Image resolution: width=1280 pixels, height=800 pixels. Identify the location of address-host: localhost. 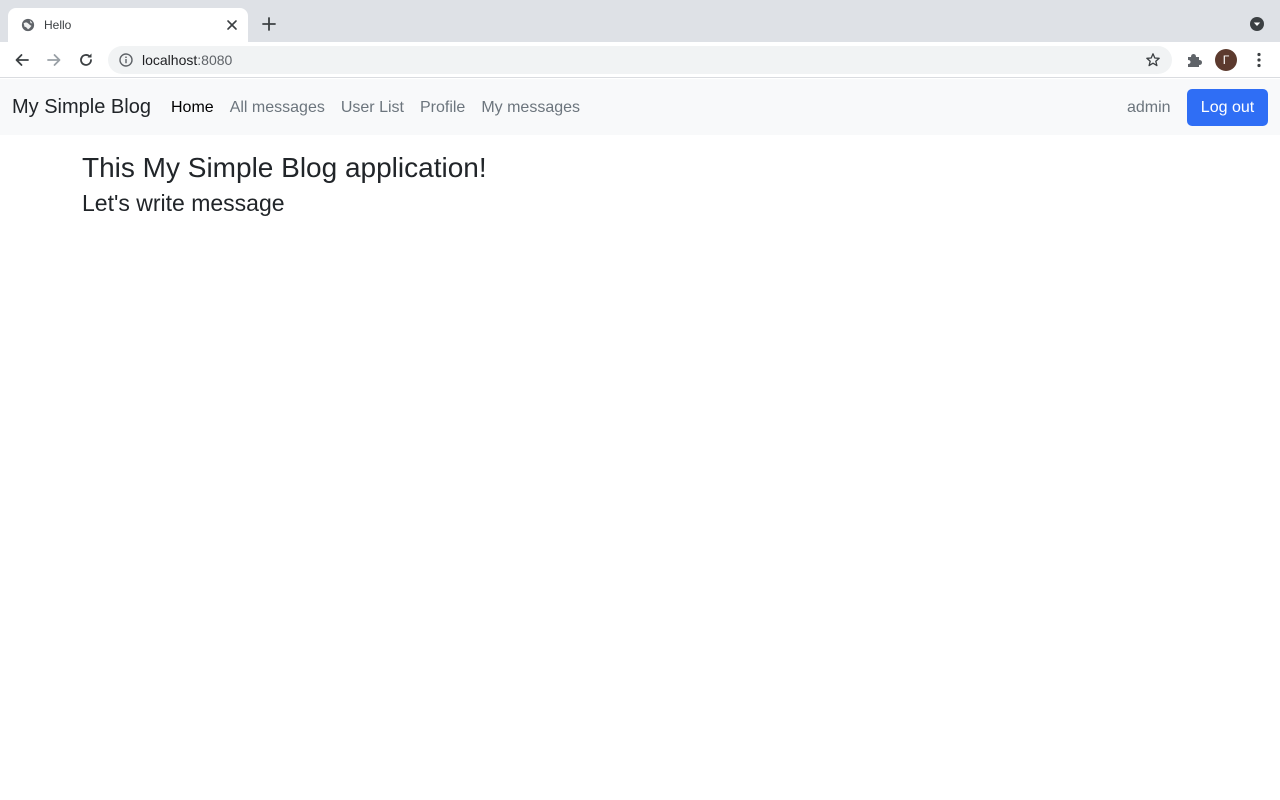
(170, 60).